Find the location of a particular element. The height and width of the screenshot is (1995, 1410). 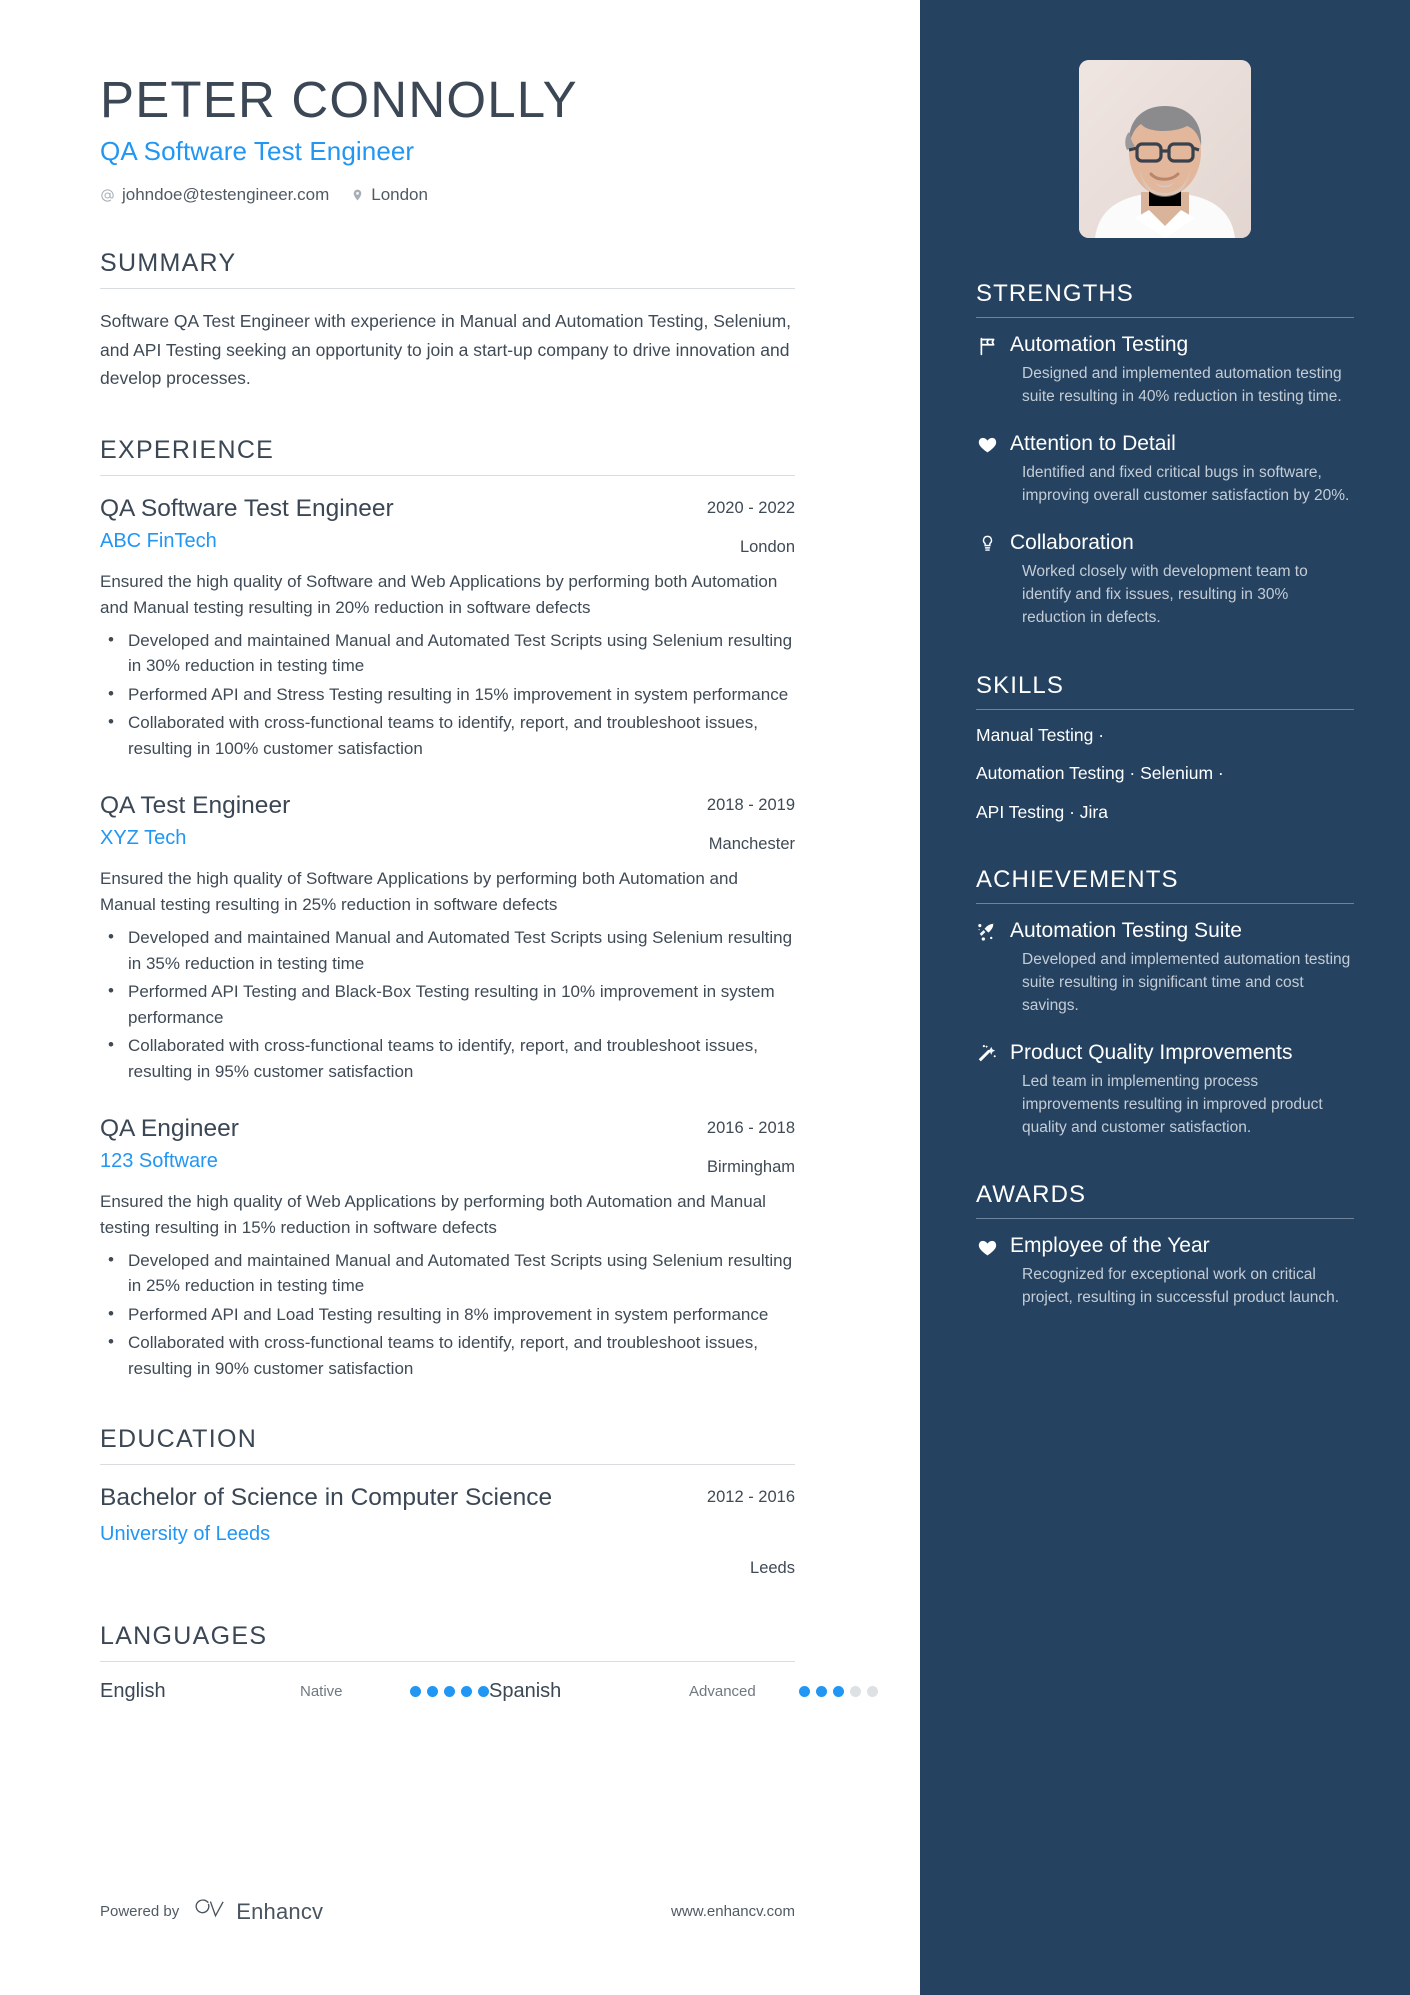

experience-entry-main: QA Engineer 123 Software is located at coordinates (393, 1143).